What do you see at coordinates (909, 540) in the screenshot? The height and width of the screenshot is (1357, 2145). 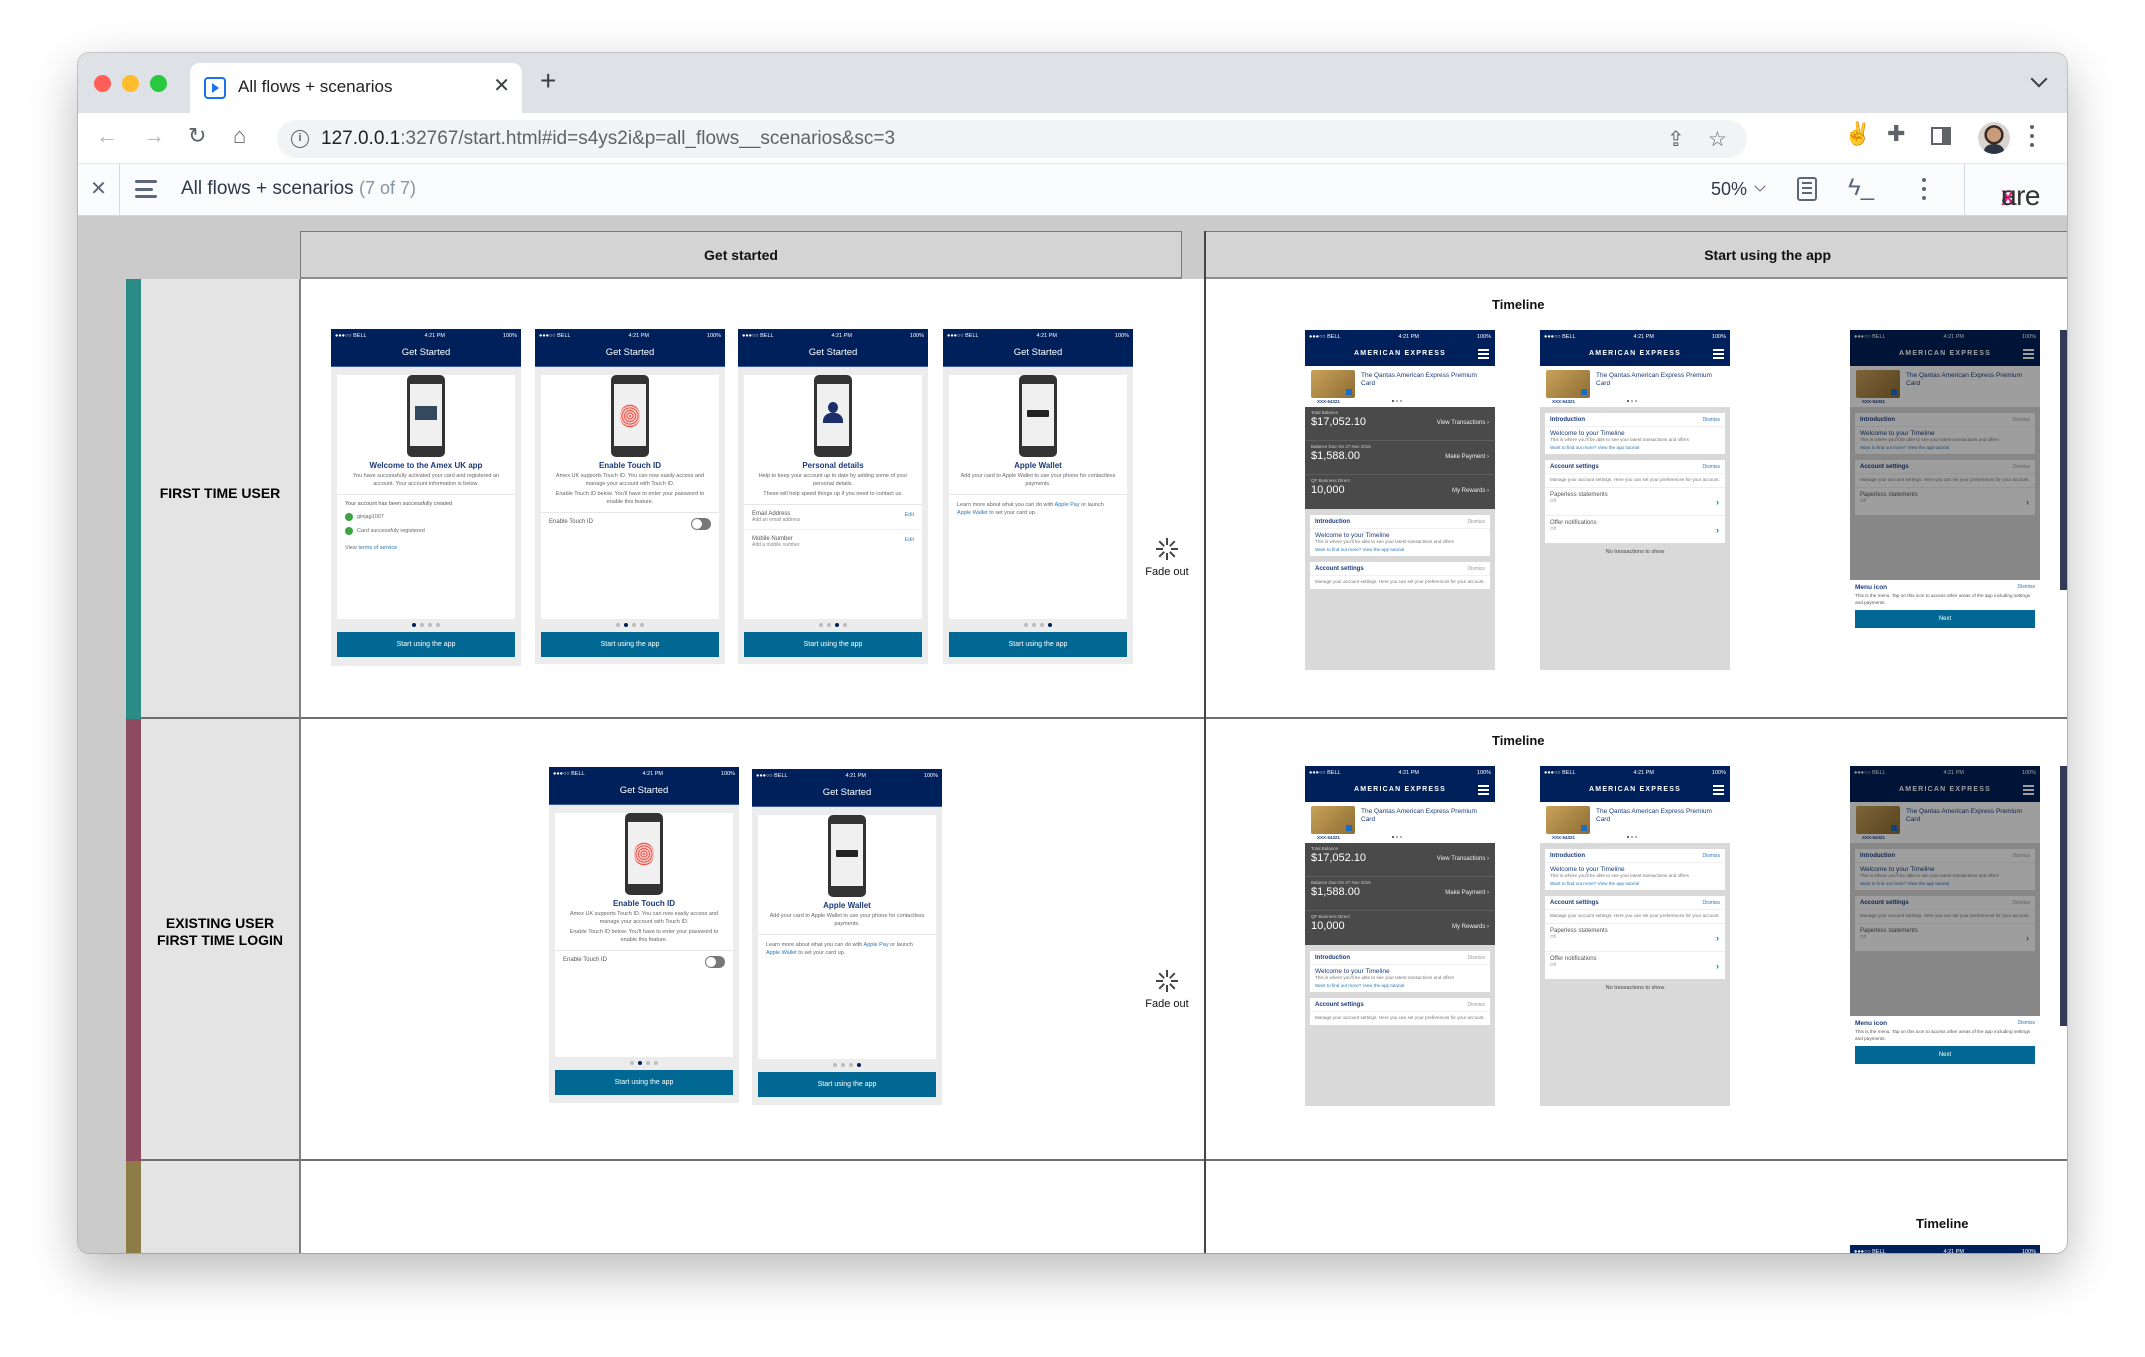 I see `edit-mobile-link: Edit` at bounding box center [909, 540].